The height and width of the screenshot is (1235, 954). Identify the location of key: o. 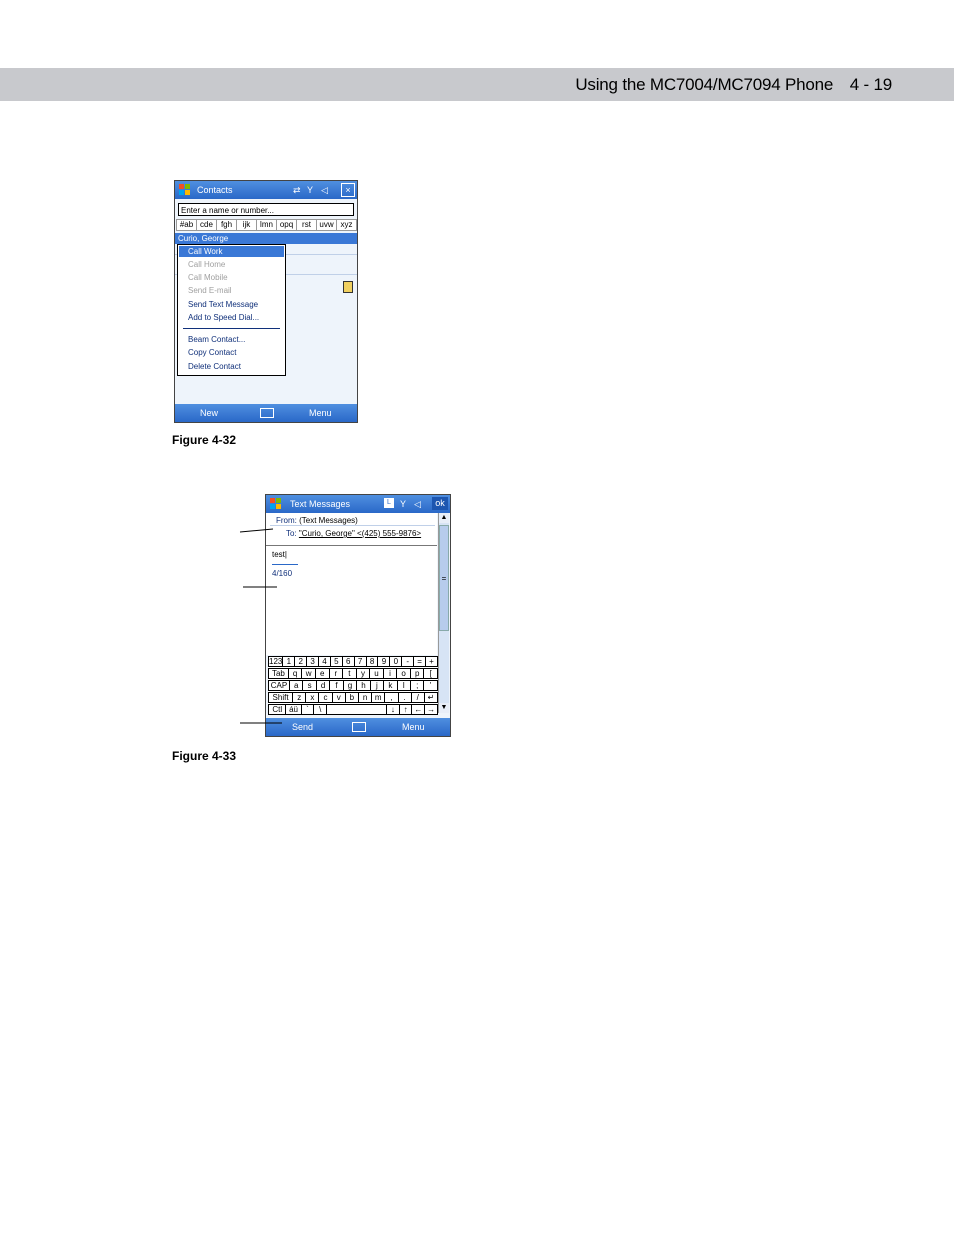
(403, 673).